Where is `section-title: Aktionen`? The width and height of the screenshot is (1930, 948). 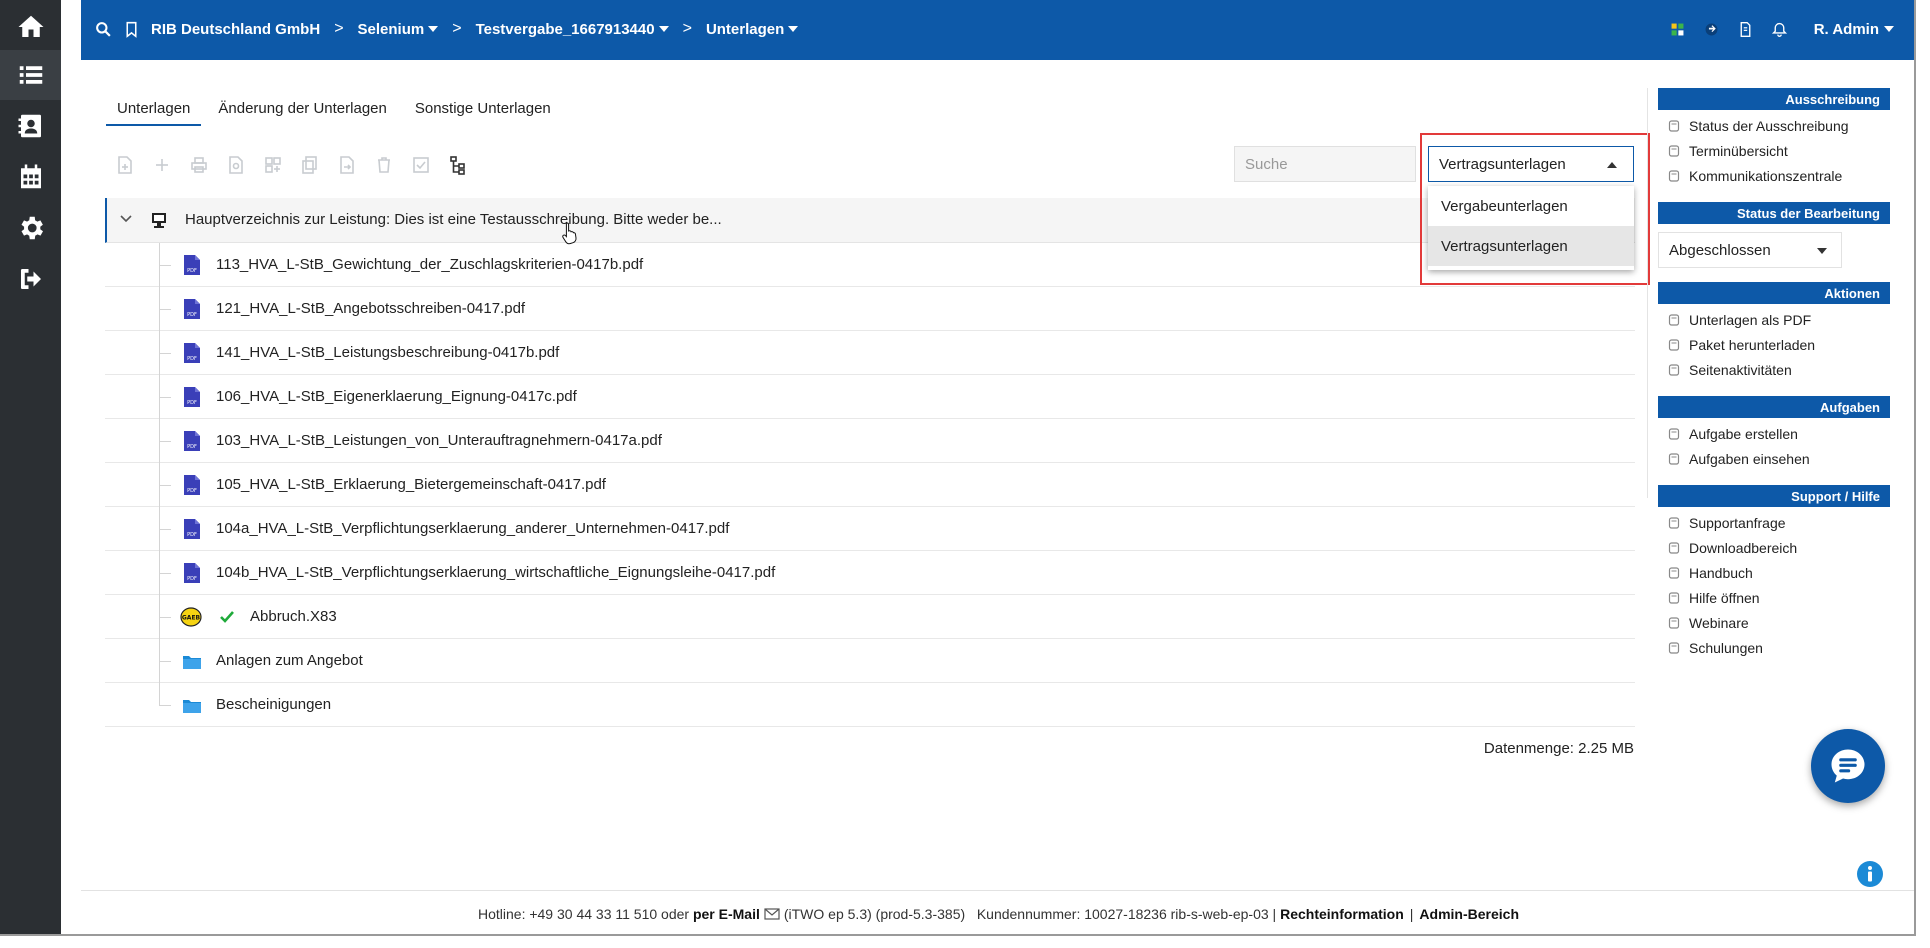
section-title: Aktionen is located at coordinates (1774, 293).